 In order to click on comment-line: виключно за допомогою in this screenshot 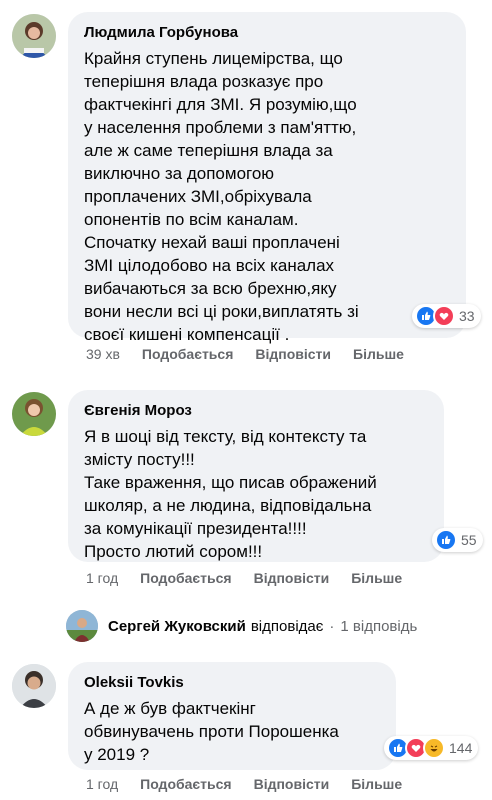, I will do `click(179, 173)`.